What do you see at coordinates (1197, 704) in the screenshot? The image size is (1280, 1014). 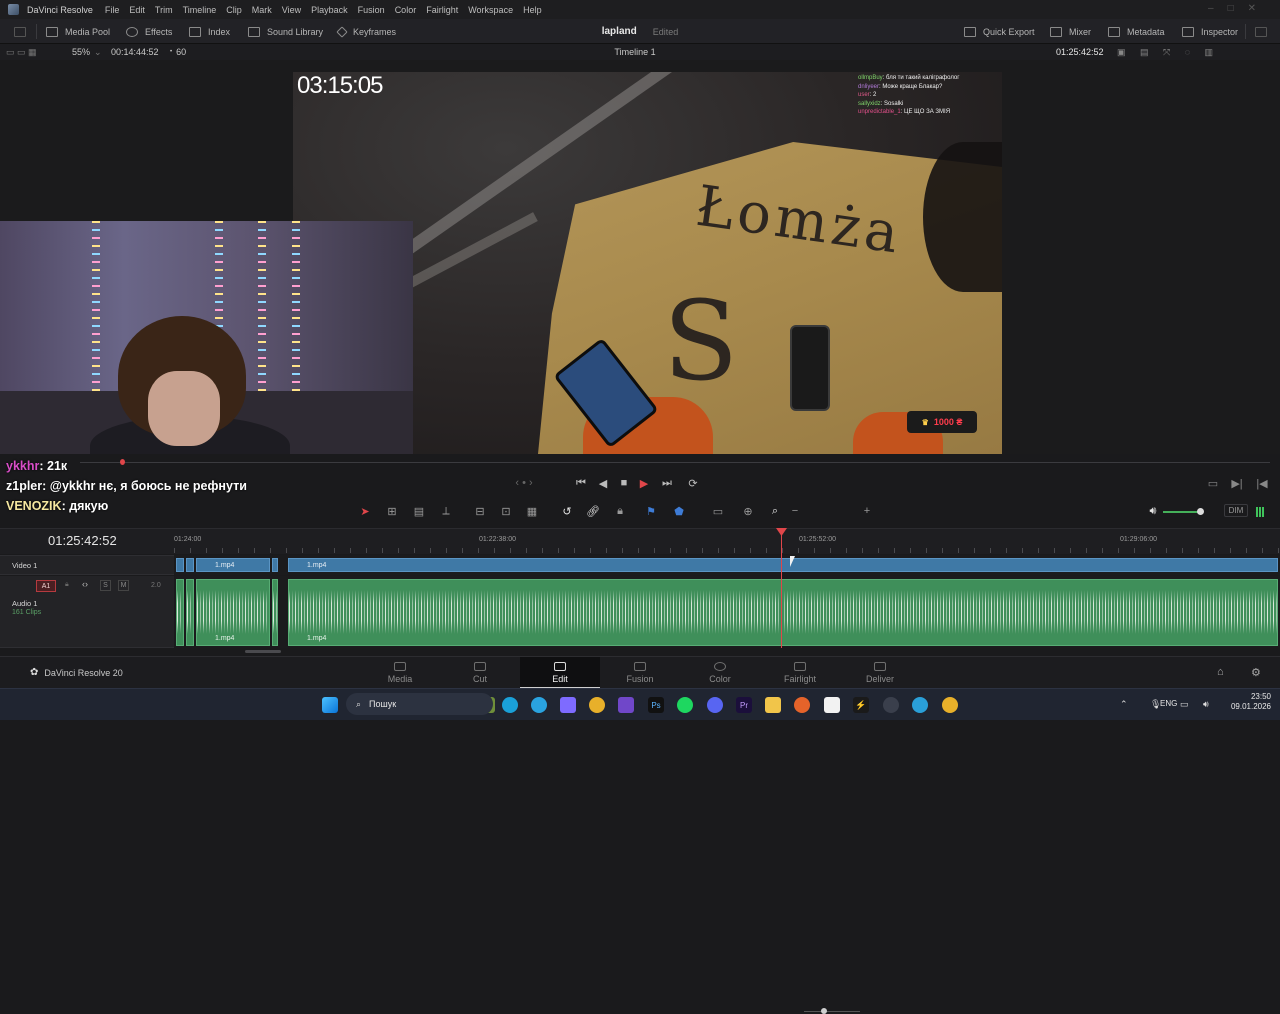 I see `network-sound-icons: ▭ 🔊︎` at bounding box center [1197, 704].